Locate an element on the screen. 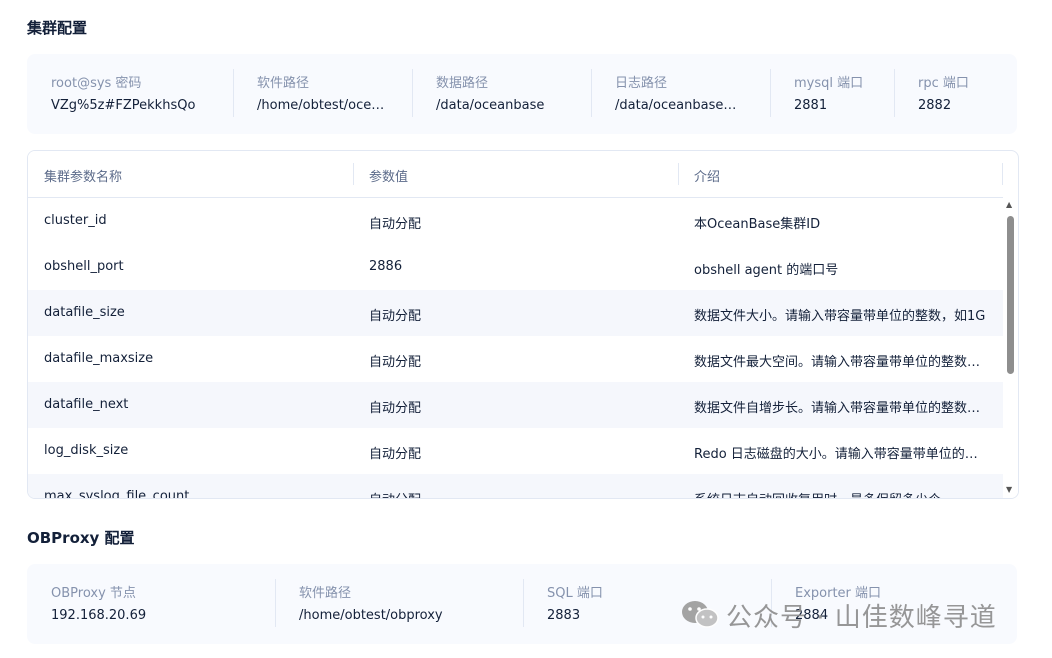 Image resolution: width=1052 pixels, height=658 pixels. data-path-field: 数据路径 /data/oceanbase is located at coordinates (497, 94).